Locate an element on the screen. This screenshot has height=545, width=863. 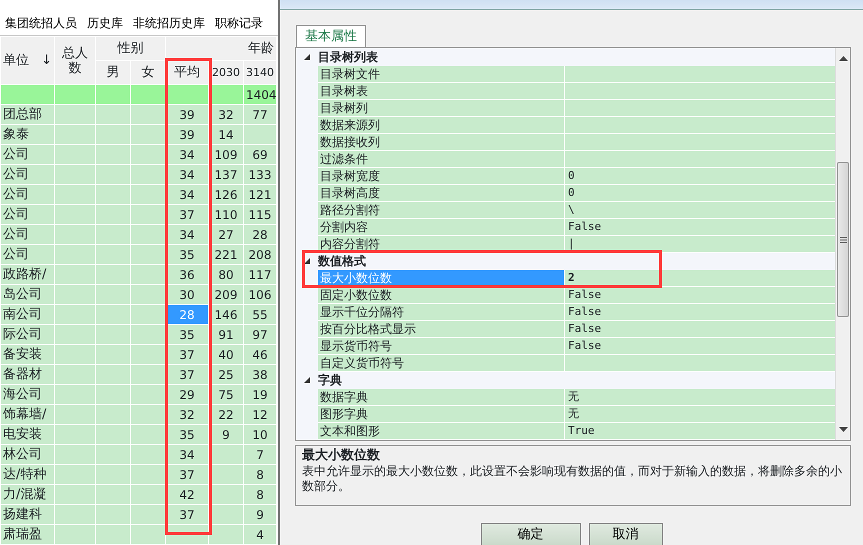
table-cell: 115 is located at coordinates (260, 214).